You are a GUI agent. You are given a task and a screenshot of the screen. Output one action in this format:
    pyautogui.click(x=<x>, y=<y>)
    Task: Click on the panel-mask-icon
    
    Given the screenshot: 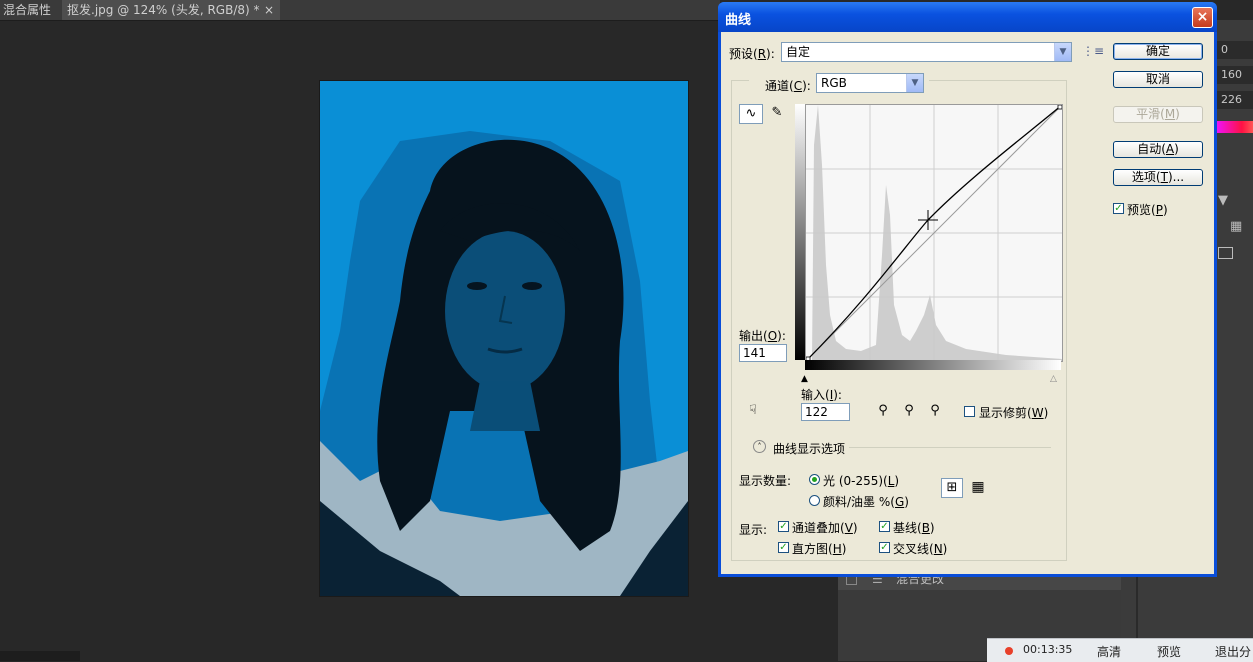 What is the action you would take?
    pyautogui.click(x=1225, y=253)
    